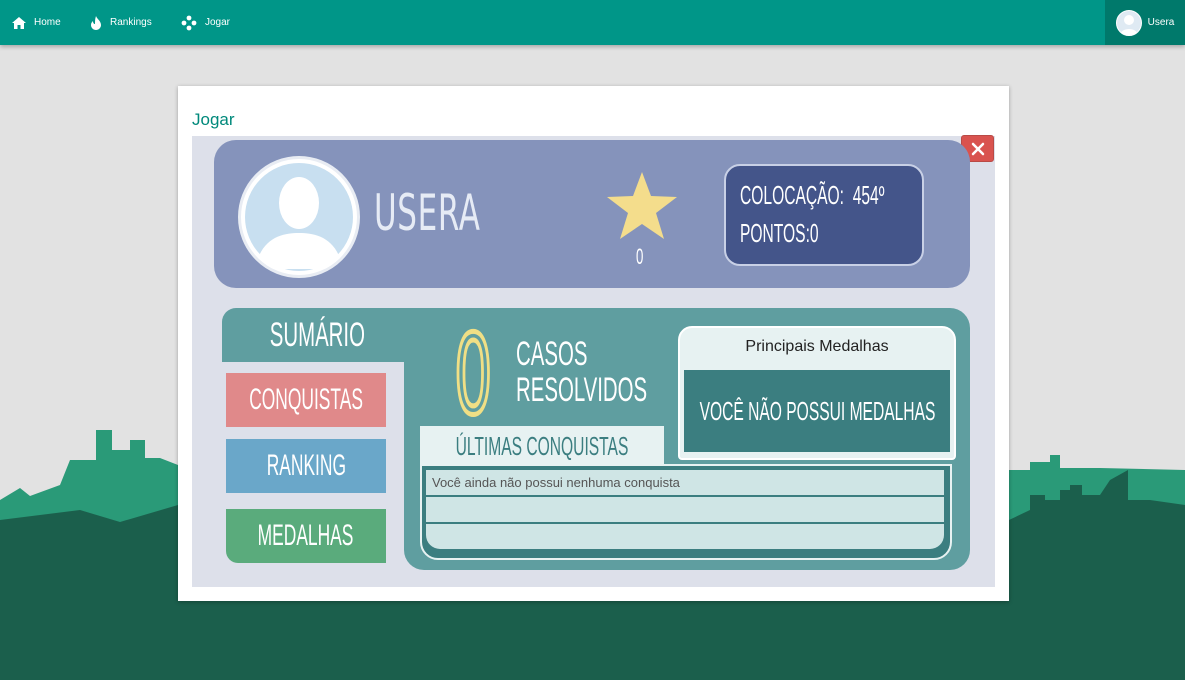 The height and width of the screenshot is (680, 1185). I want to click on no-medals-text: VOCÊ NÃO POSSUI MEDALHAS, so click(817, 410).